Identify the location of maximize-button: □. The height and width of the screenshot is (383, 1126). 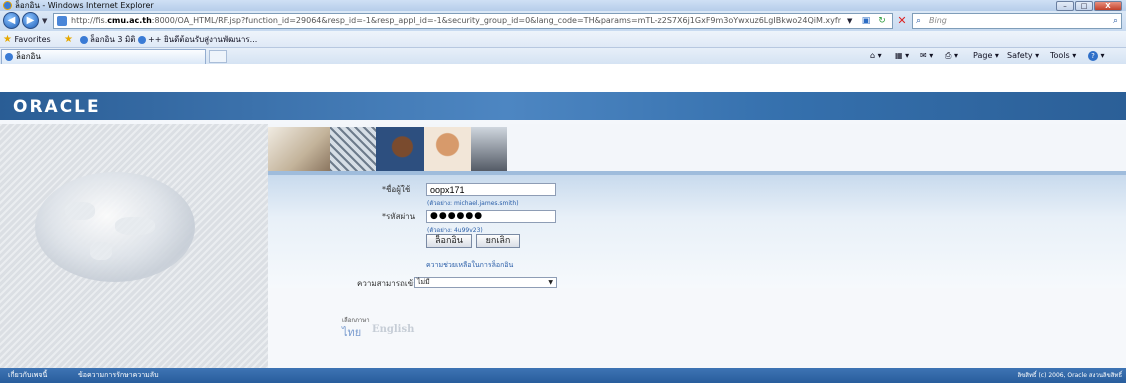
(1084, 6).